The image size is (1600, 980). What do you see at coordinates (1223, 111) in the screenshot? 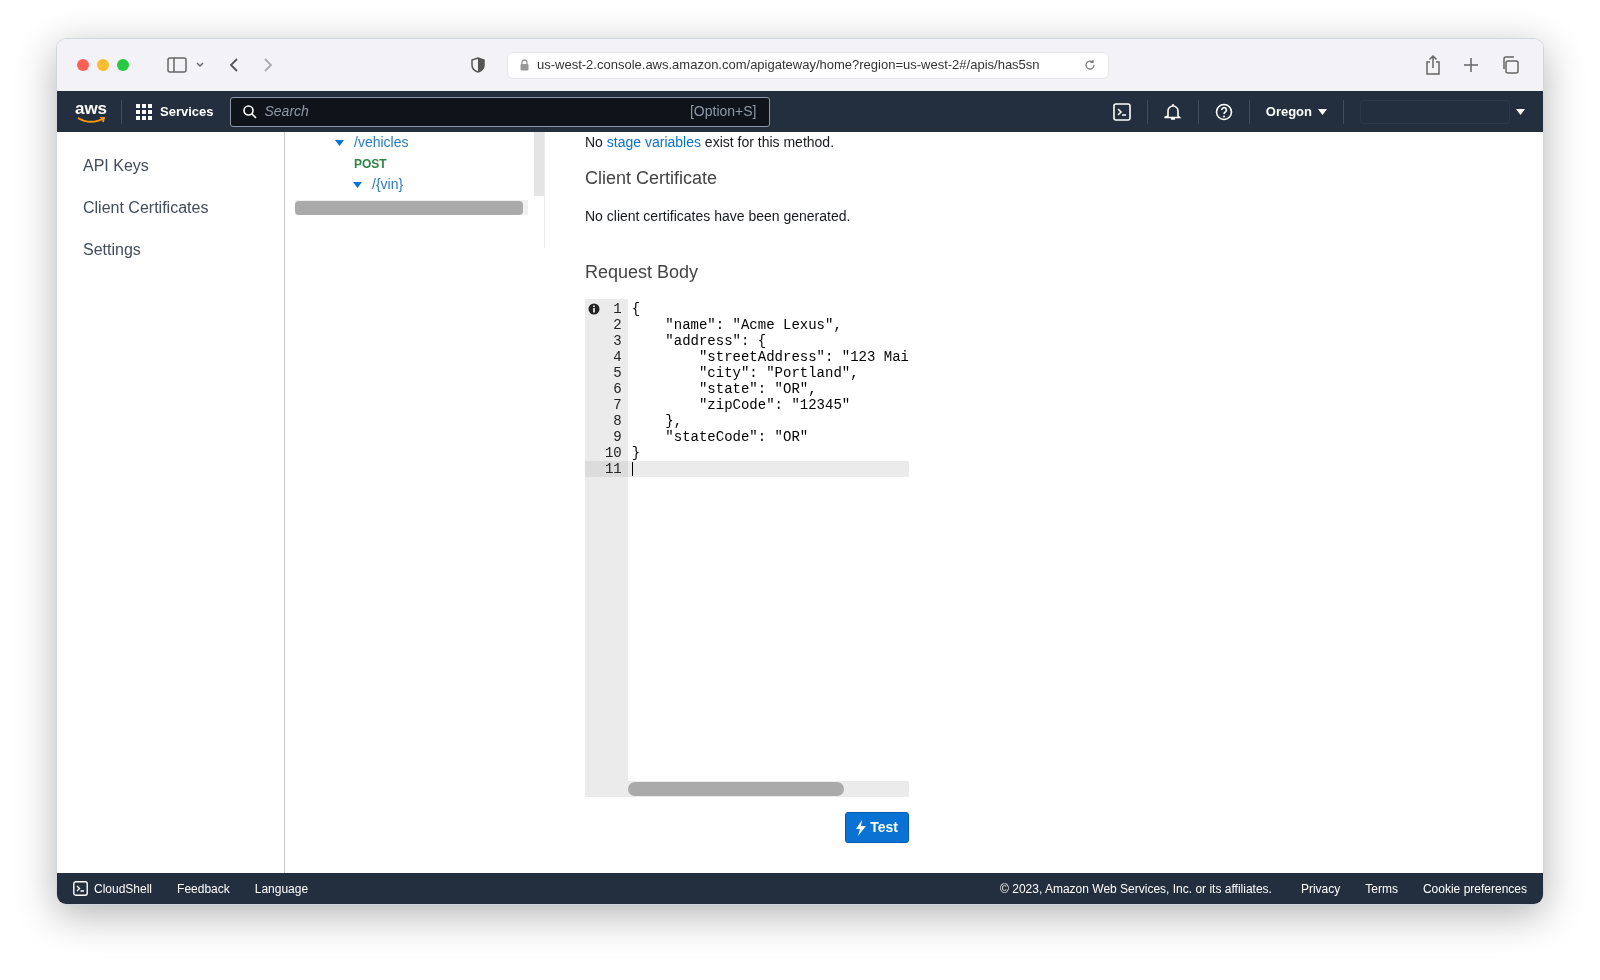
I see `help-icon` at bounding box center [1223, 111].